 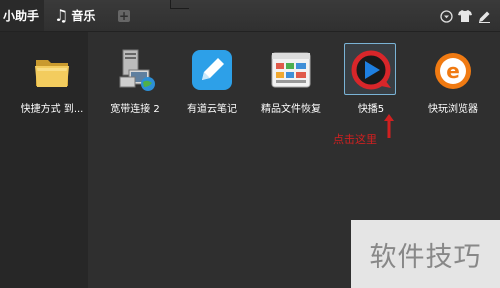 I want to click on tab-music: ♫ 音乐, so click(x=84, y=15).